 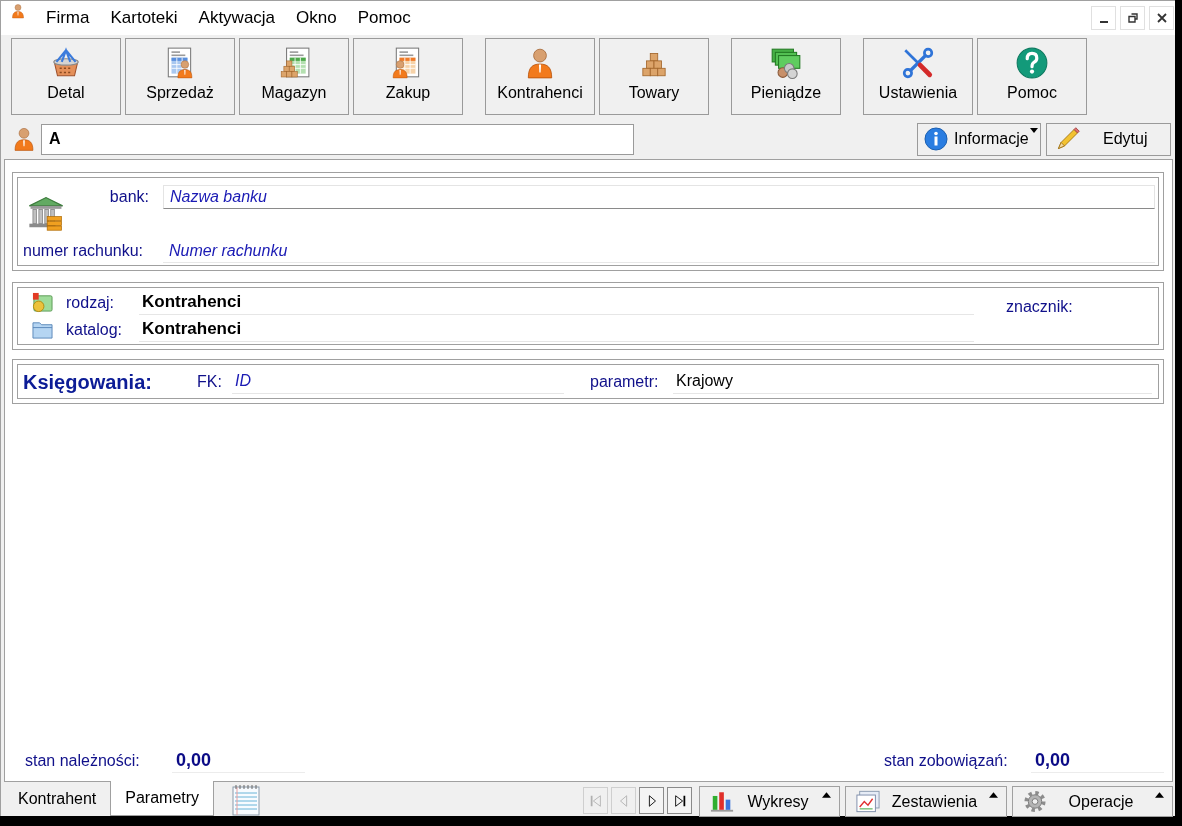 What do you see at coordinates (868, 801) in the screenshot?
I see `chart-window-icon` at bounding box center [868, 801].